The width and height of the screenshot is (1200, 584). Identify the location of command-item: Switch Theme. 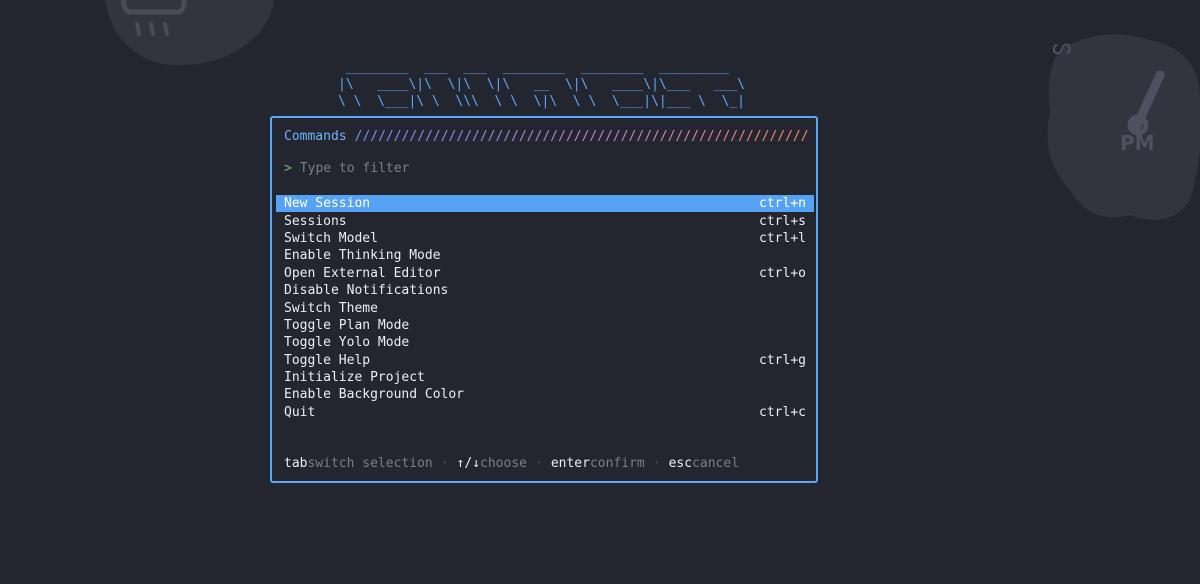
(545, 307).